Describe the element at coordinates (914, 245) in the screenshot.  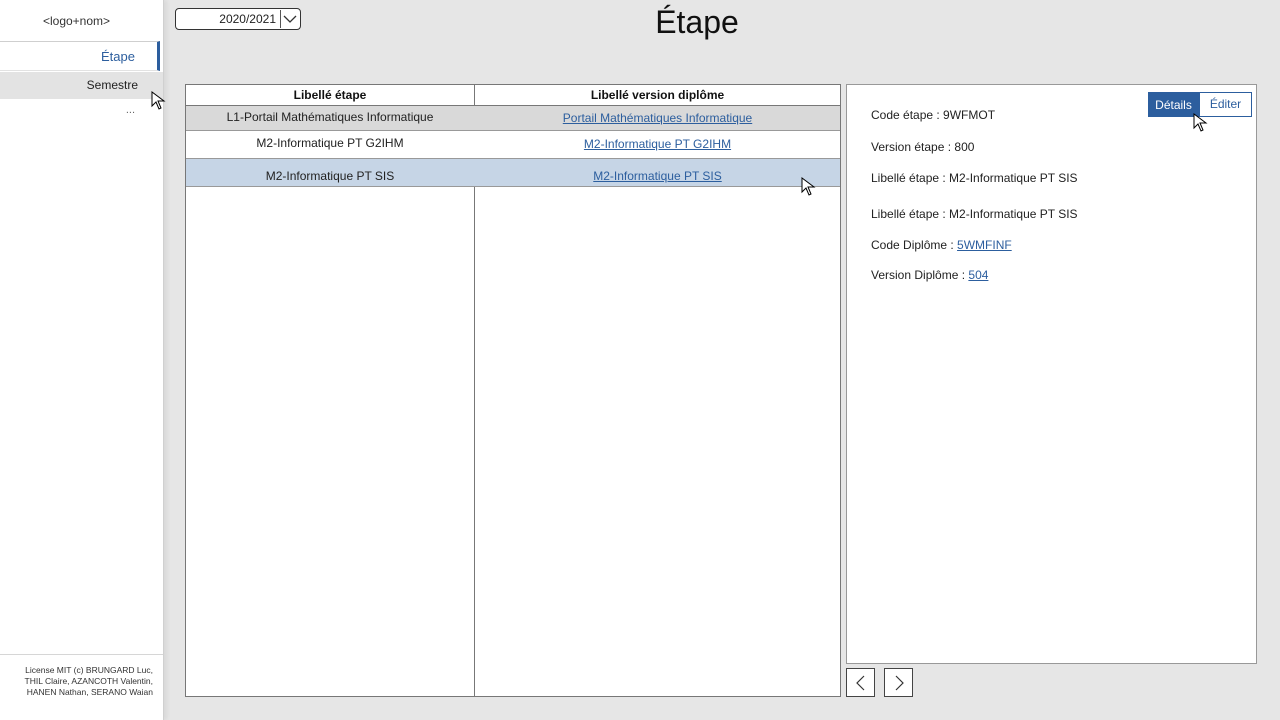
I see `code-diplome-label: Code Diplôme :` at that location.